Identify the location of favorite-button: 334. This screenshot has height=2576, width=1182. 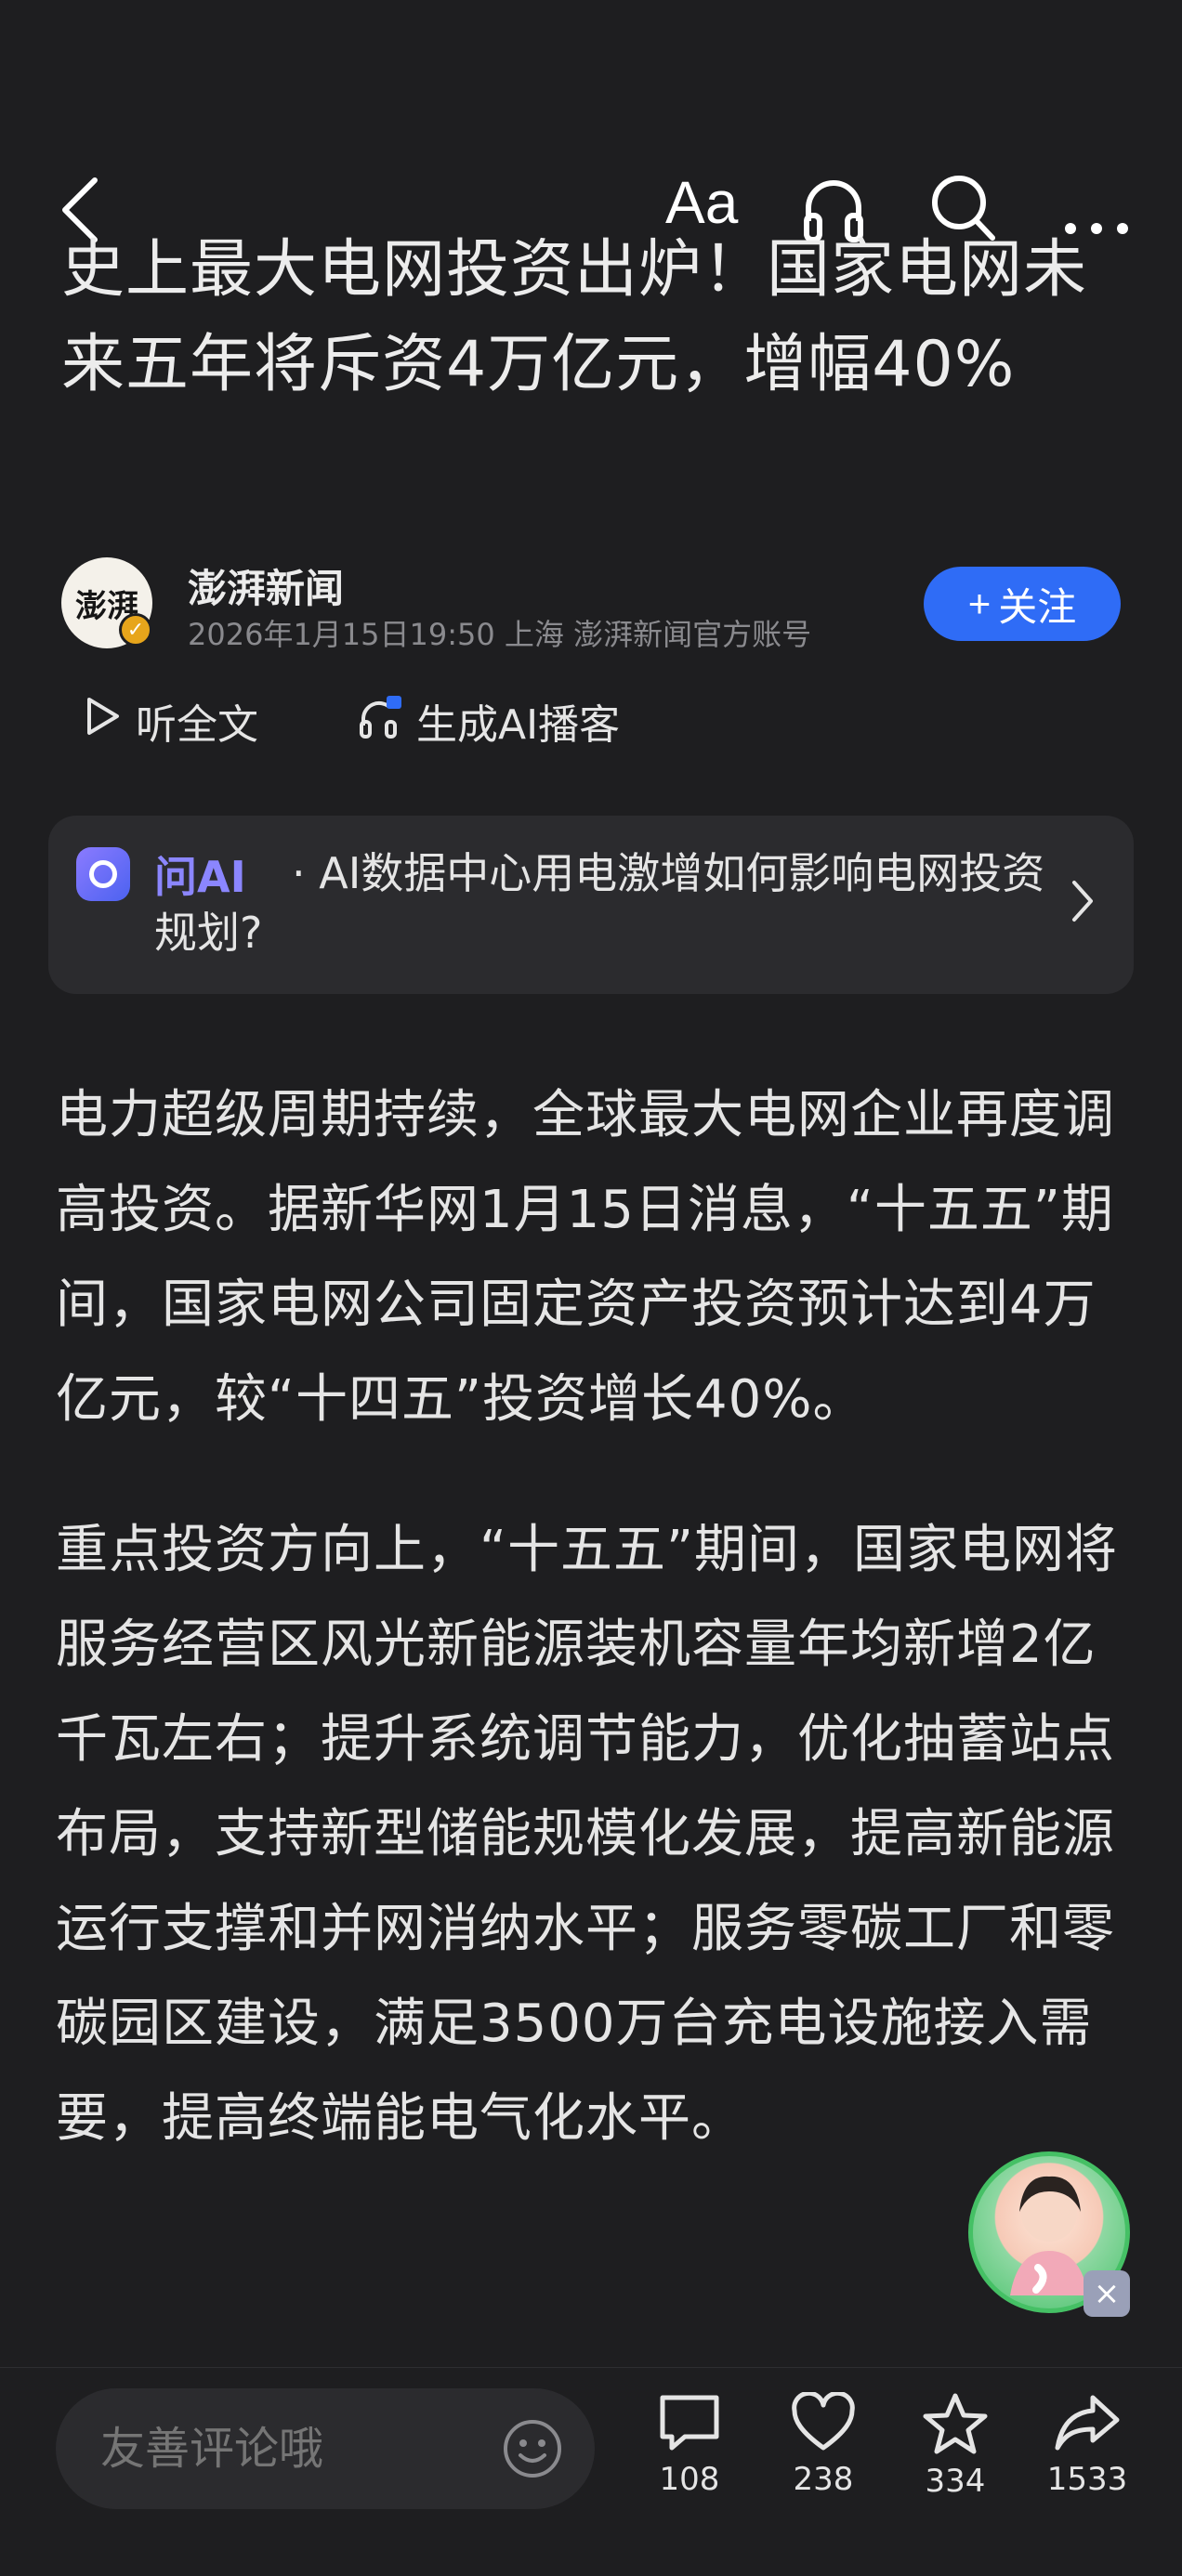
(955, 2446).